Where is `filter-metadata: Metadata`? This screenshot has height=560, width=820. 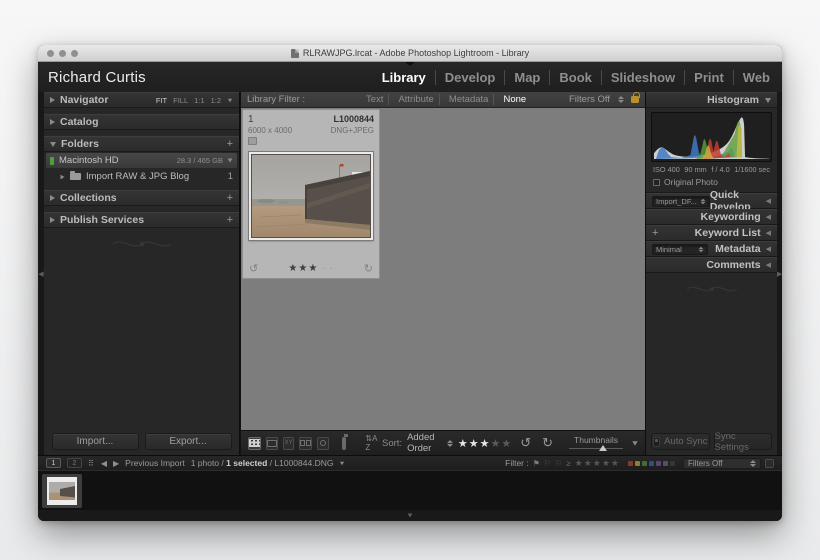
filter-metadata: Metadata is located at coordinates (469, 99).